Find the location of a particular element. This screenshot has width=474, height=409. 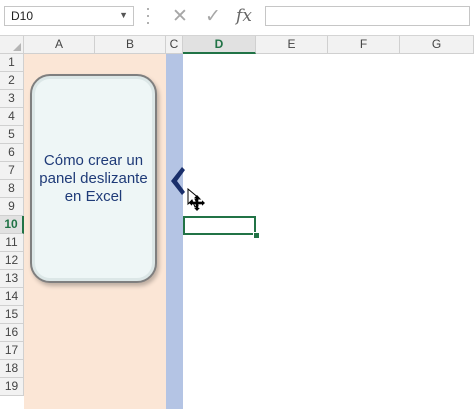

column-header-a: A is located at coordinates (59, 45).